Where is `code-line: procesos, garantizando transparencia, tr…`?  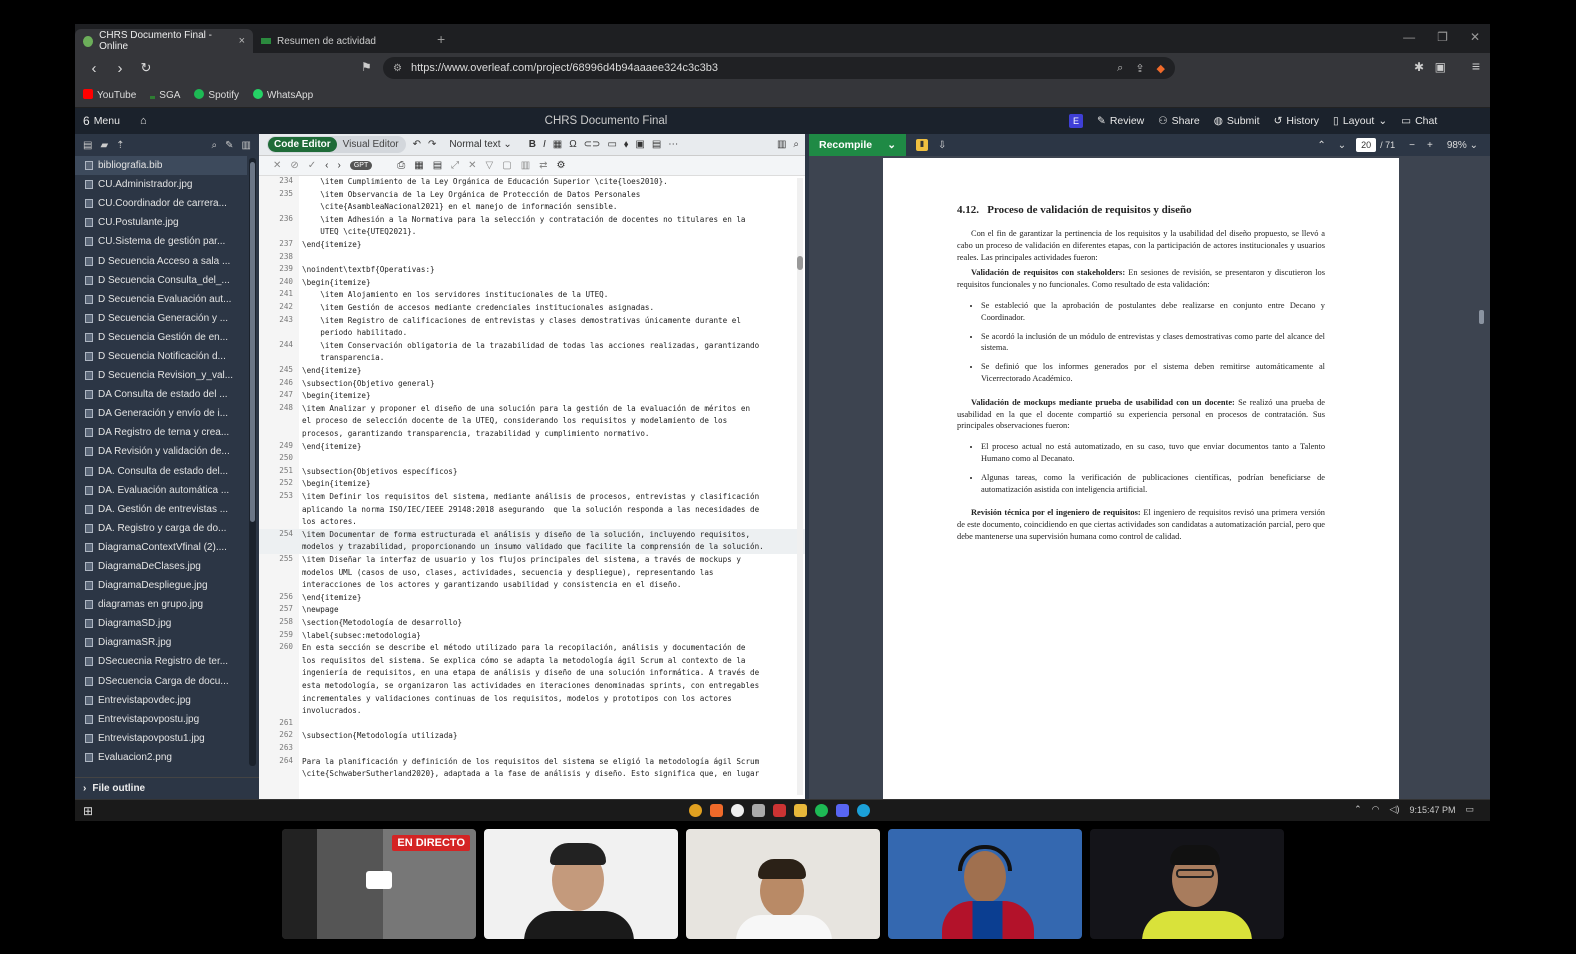
code-line: procesos, garantizando transparencia, tr… is located at coordinates (532, 434).